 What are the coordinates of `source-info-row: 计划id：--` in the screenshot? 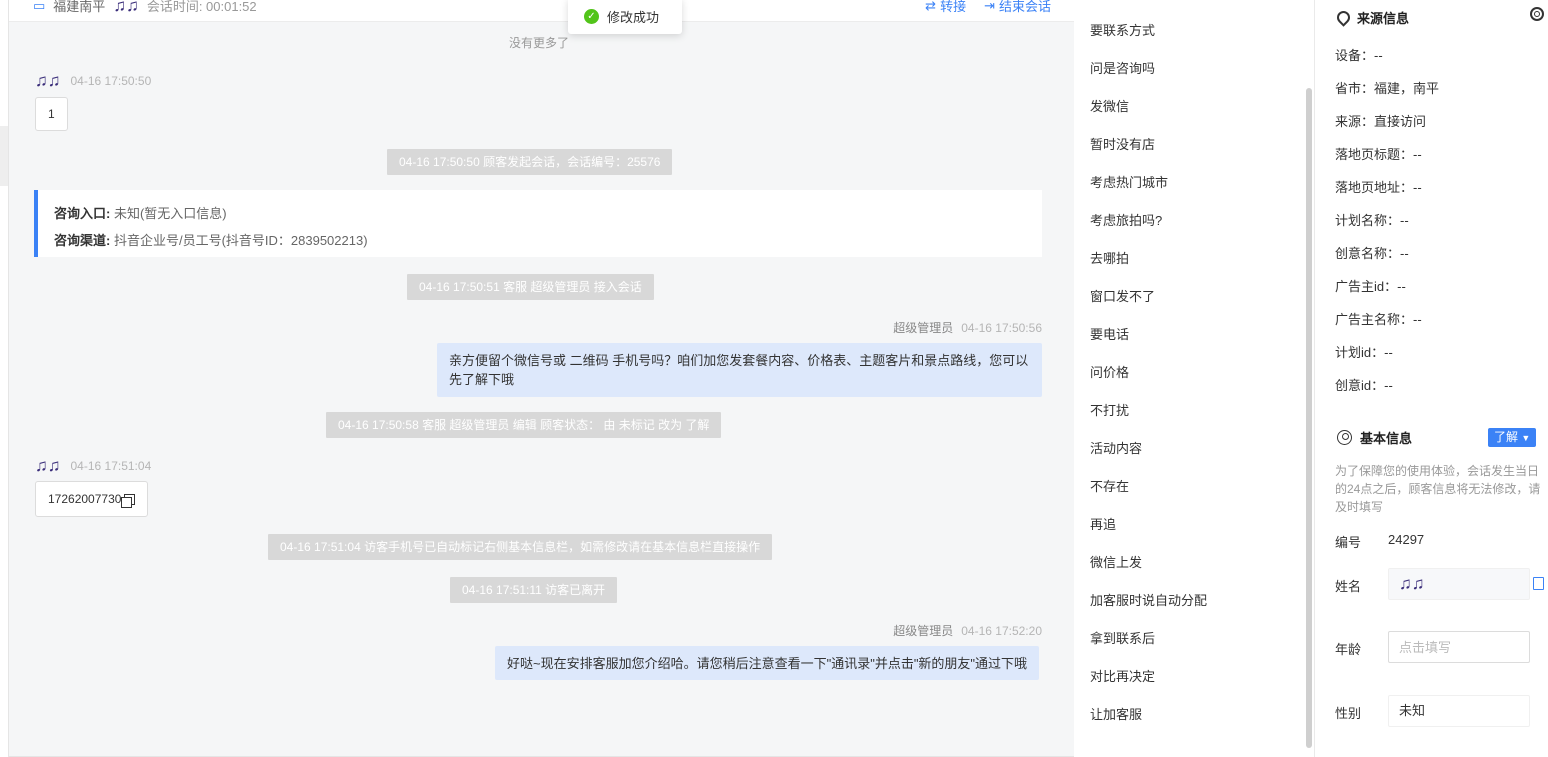 It's located at (1364, 352).